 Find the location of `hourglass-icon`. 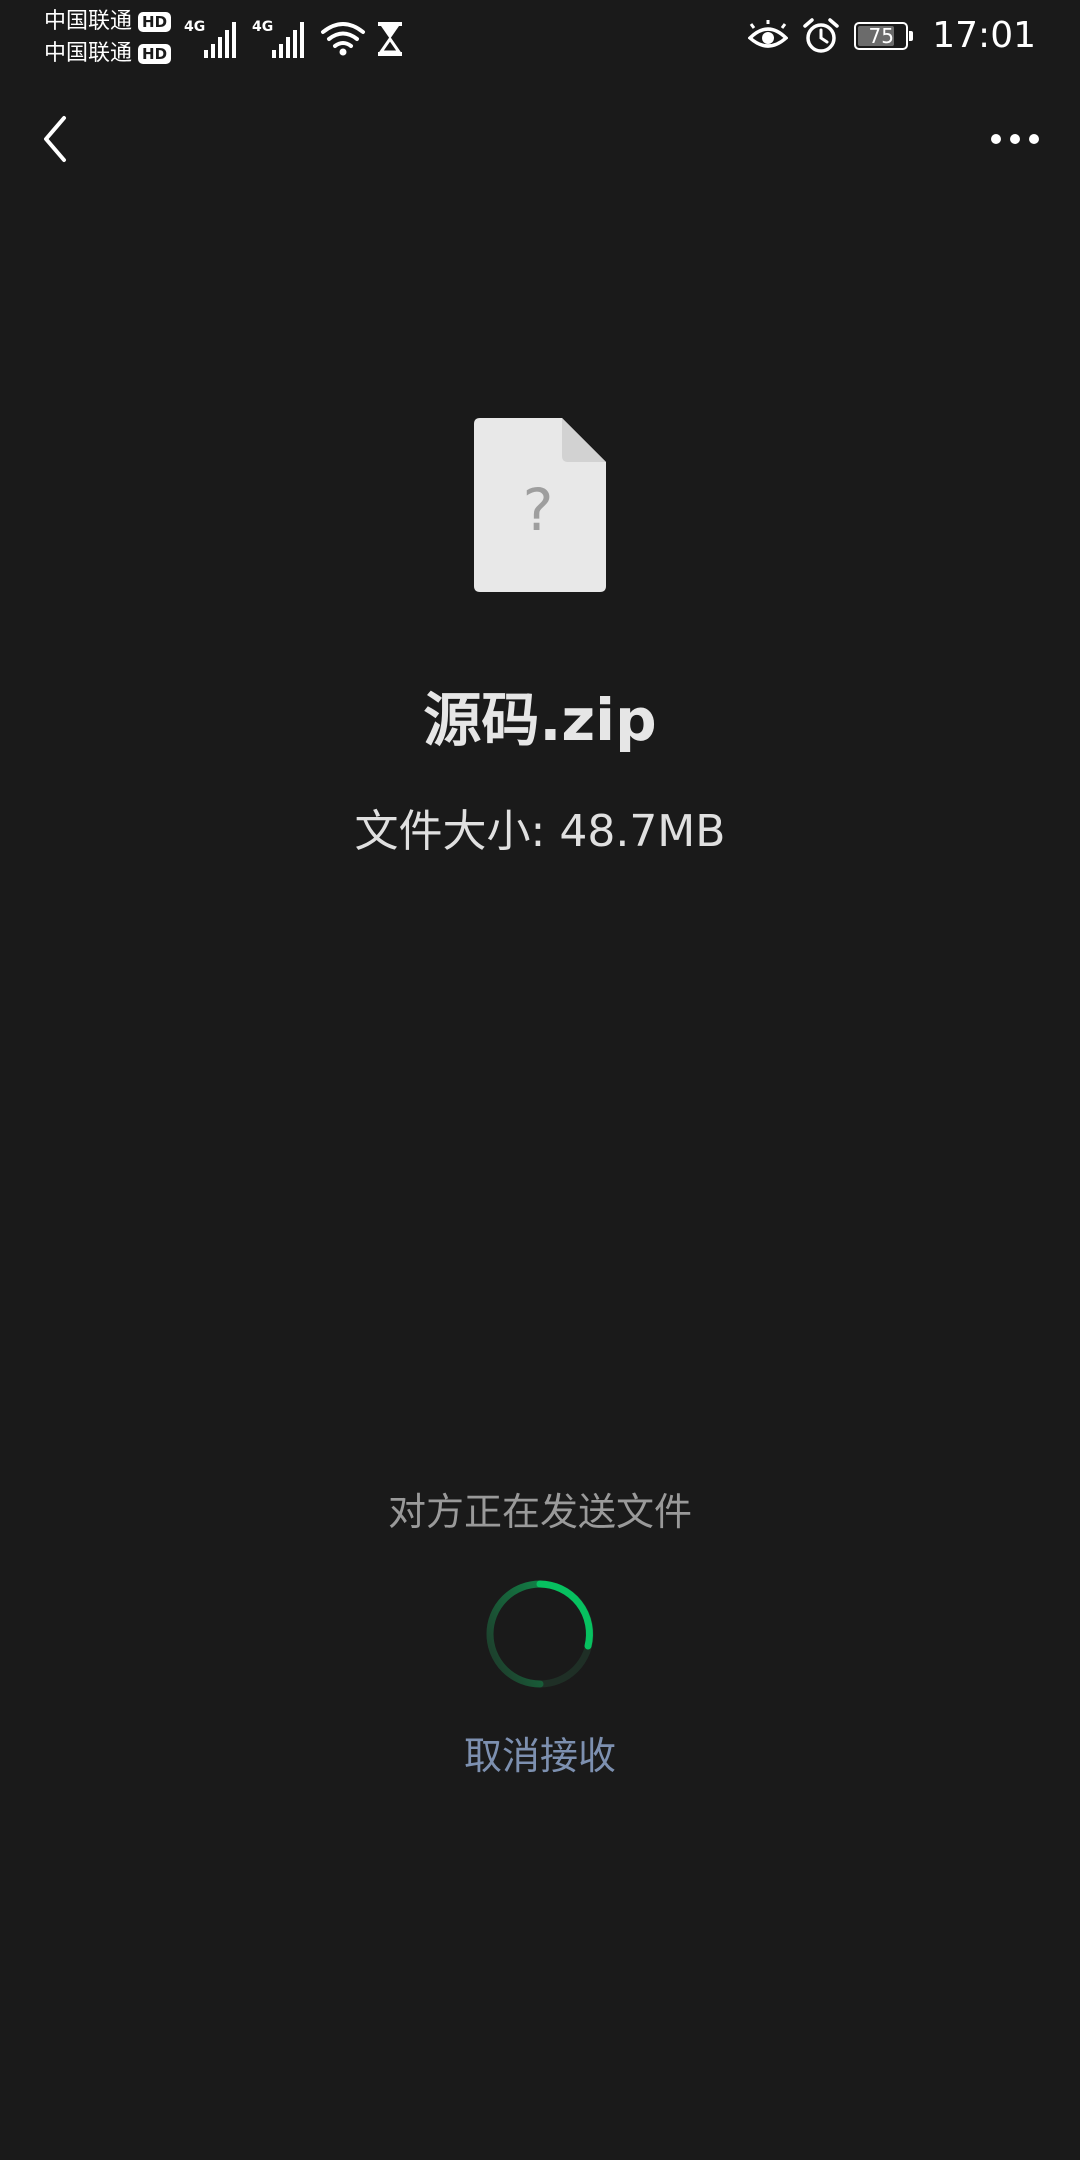

hourglass-icon is located at coordinates (390, 39).